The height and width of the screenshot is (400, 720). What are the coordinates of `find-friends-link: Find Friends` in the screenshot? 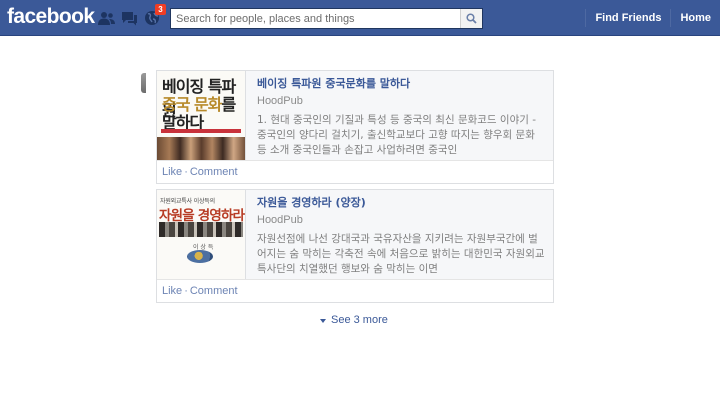 It's located at (628, 18).